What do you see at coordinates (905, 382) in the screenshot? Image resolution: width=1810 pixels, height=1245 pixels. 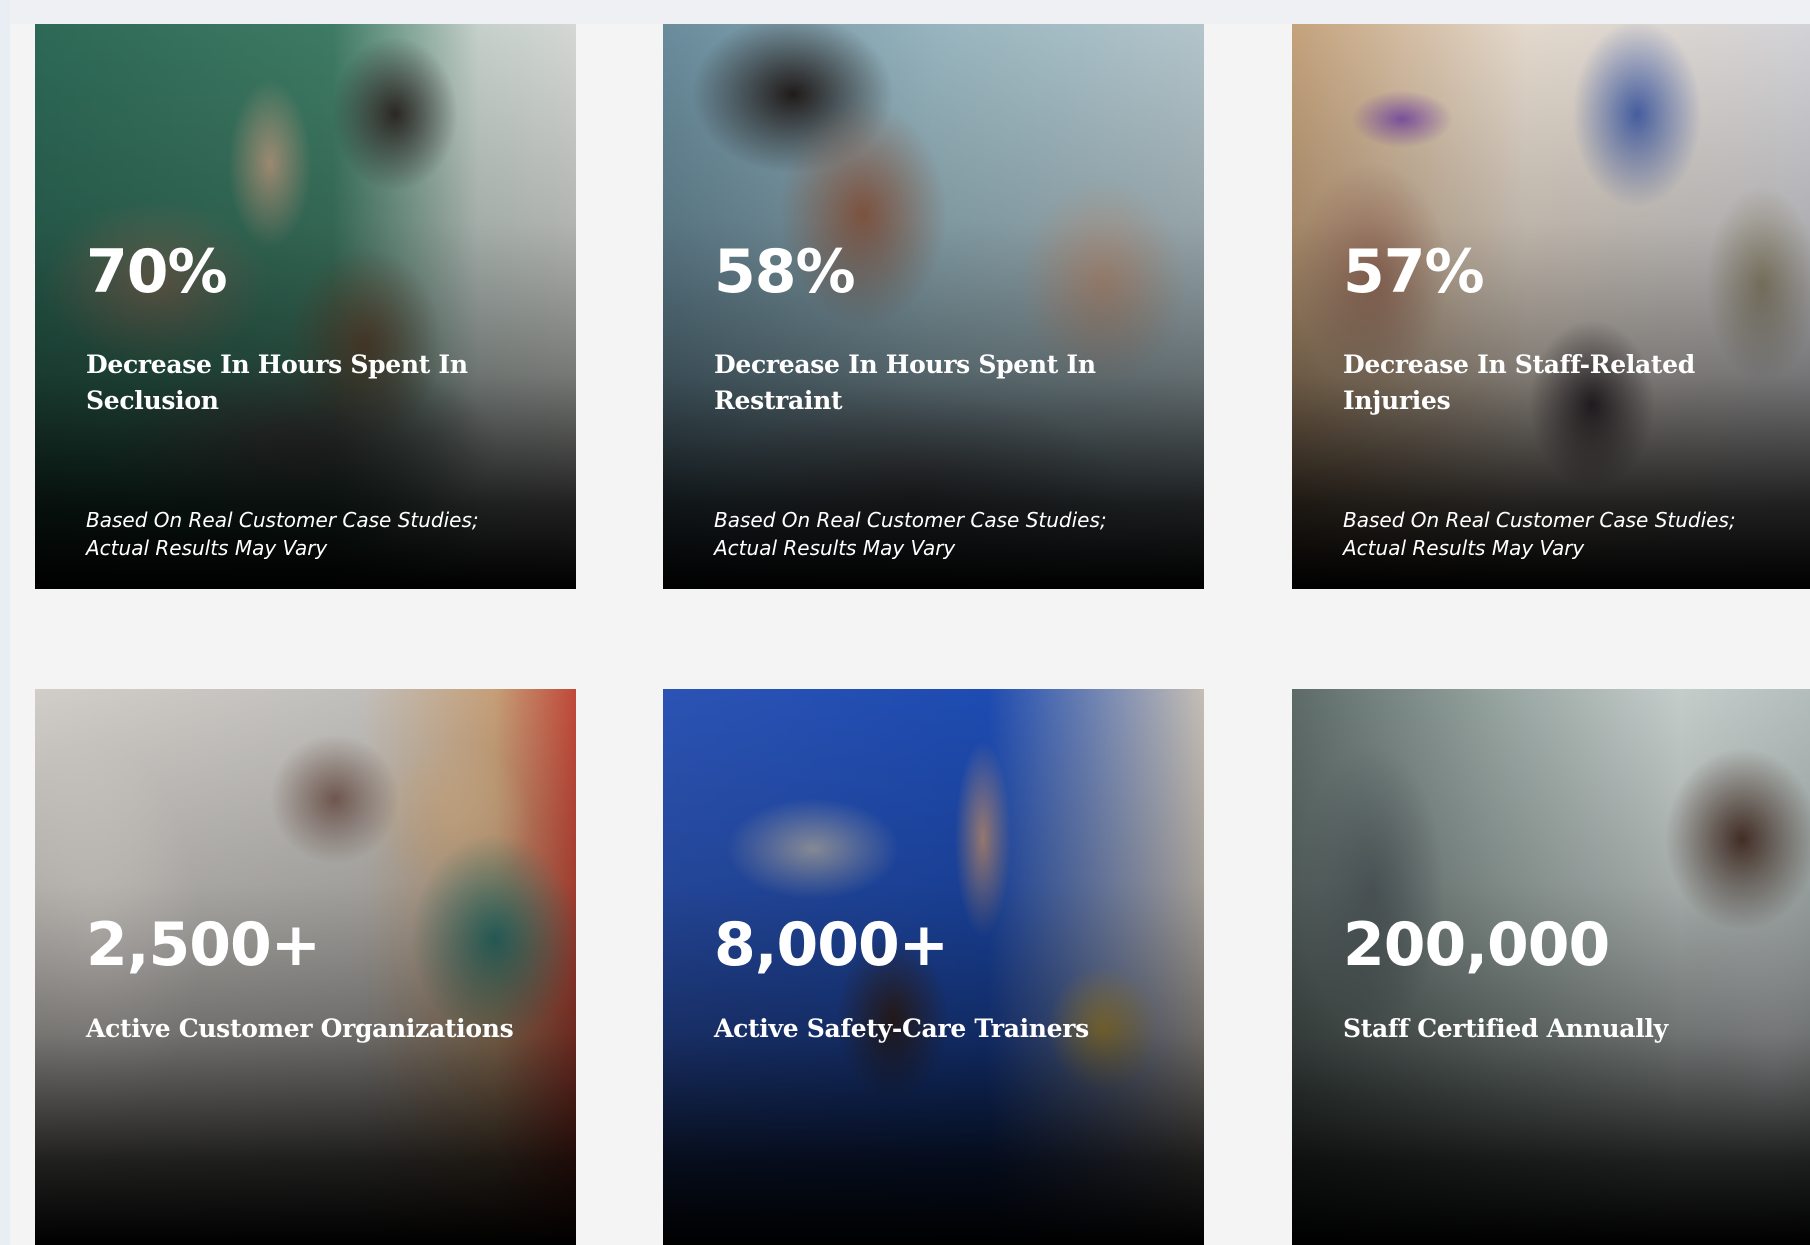 I see `stat-label: Decrease In Hours Spent In Restraint` at bounding box center [905, 382].